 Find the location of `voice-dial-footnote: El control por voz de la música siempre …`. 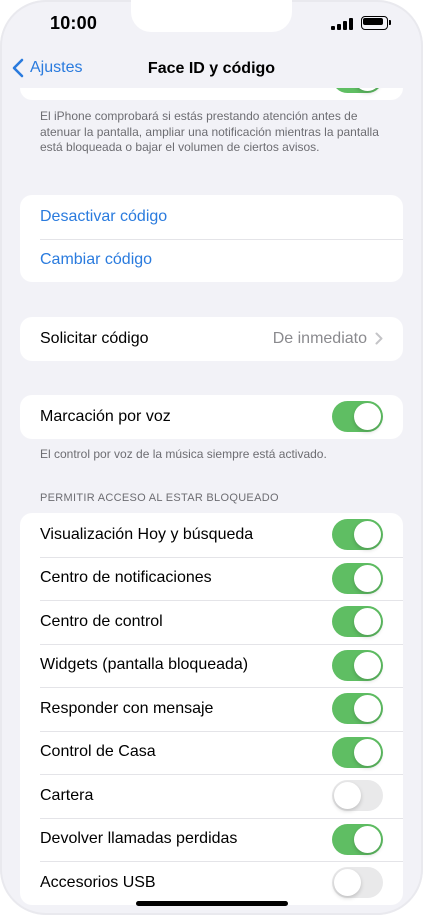

voice-dial-footnote: El control por voz de la música siempre … is located at coordinates (183, 454).